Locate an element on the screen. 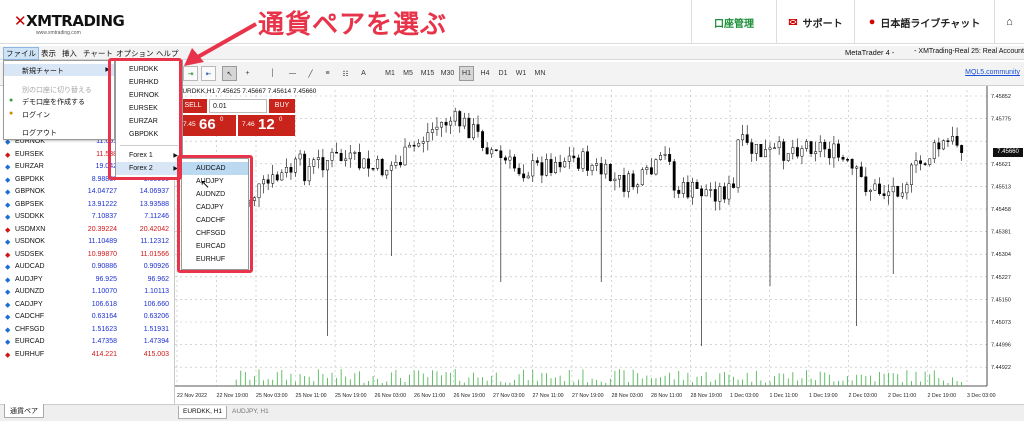 The width and height of the screenshot is (1024, 421). market-watch-row: ◆ AUDCAD 0.90886 0.90926 is located at coordinates (87, 267).